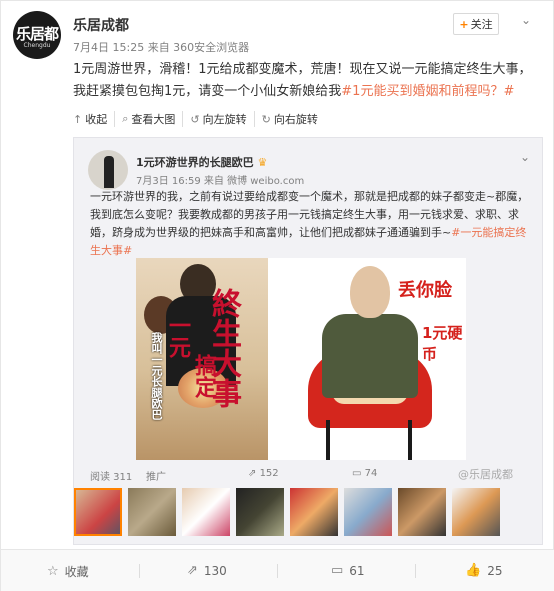 Image resolution: width=554 pixels, height=591 pixels. I want to click on favorite-label: 收藏, so click(76, 572).